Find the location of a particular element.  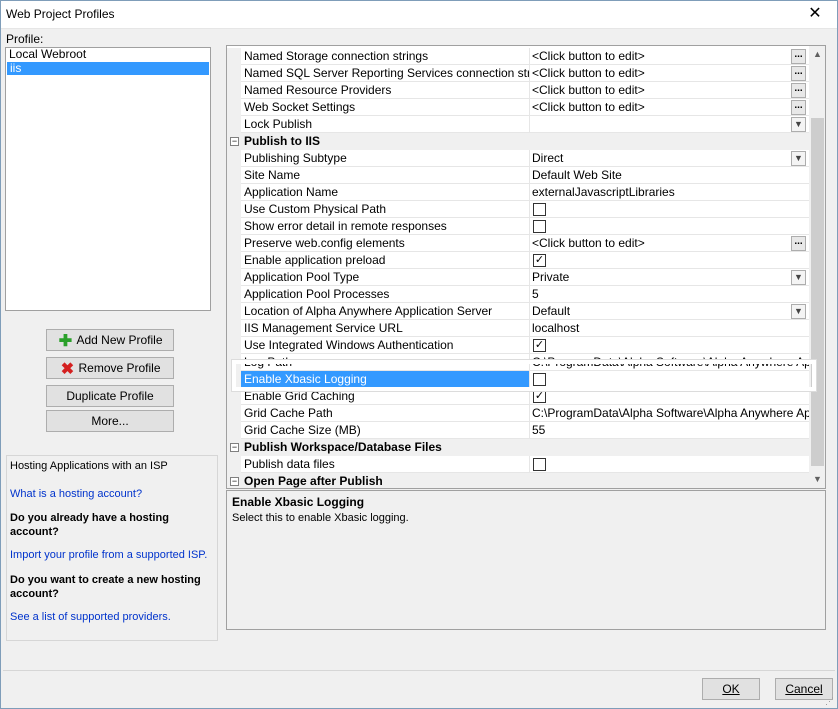

property-row-iis-management-service-url: IIS Management Service URL localhost is located at coordinates (518, 328).